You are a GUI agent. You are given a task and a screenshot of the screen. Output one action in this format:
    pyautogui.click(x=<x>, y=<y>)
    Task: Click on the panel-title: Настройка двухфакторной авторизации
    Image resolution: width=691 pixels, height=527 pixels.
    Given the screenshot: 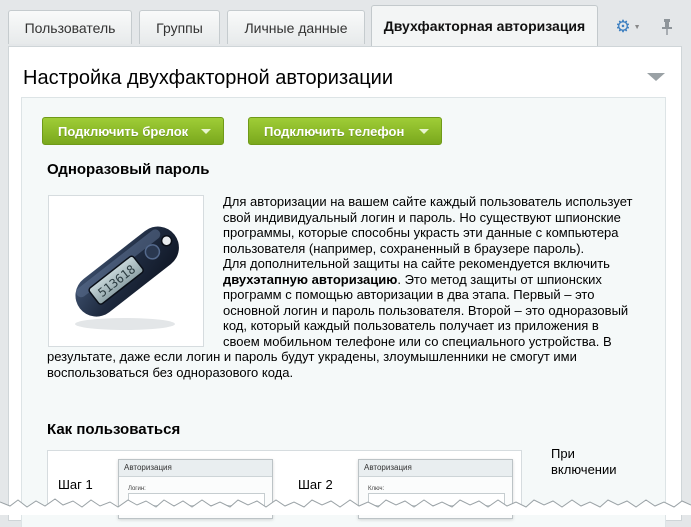 What is the action you would take?
    pyautogui.click(x=208, y=78)
    